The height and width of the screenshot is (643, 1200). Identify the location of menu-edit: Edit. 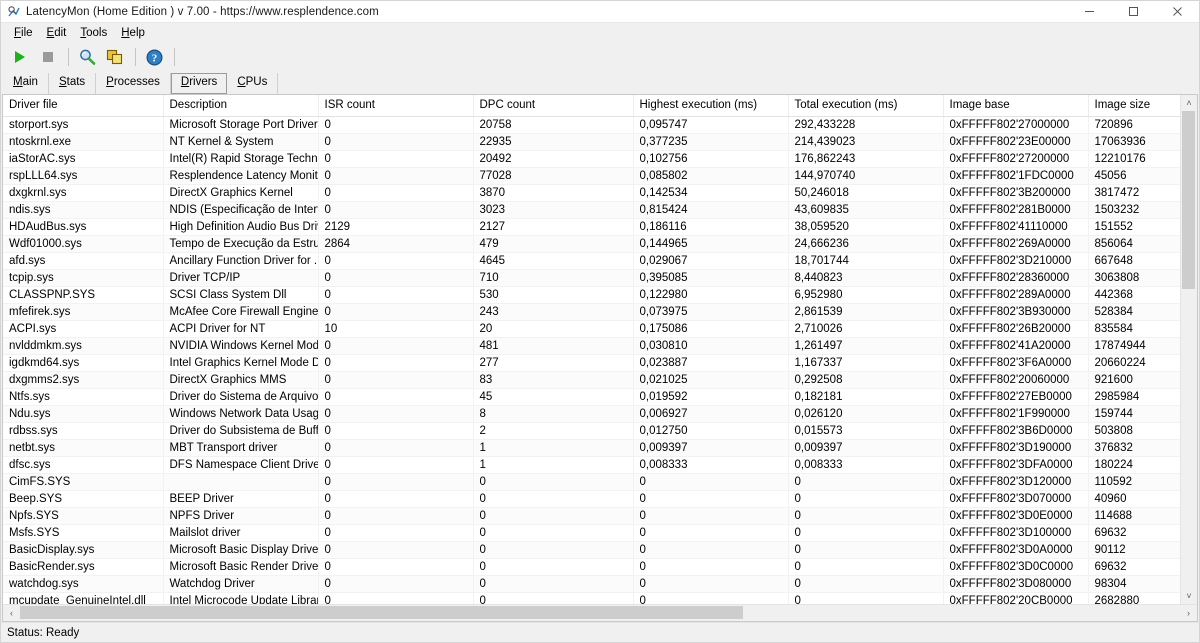
(57, 33).